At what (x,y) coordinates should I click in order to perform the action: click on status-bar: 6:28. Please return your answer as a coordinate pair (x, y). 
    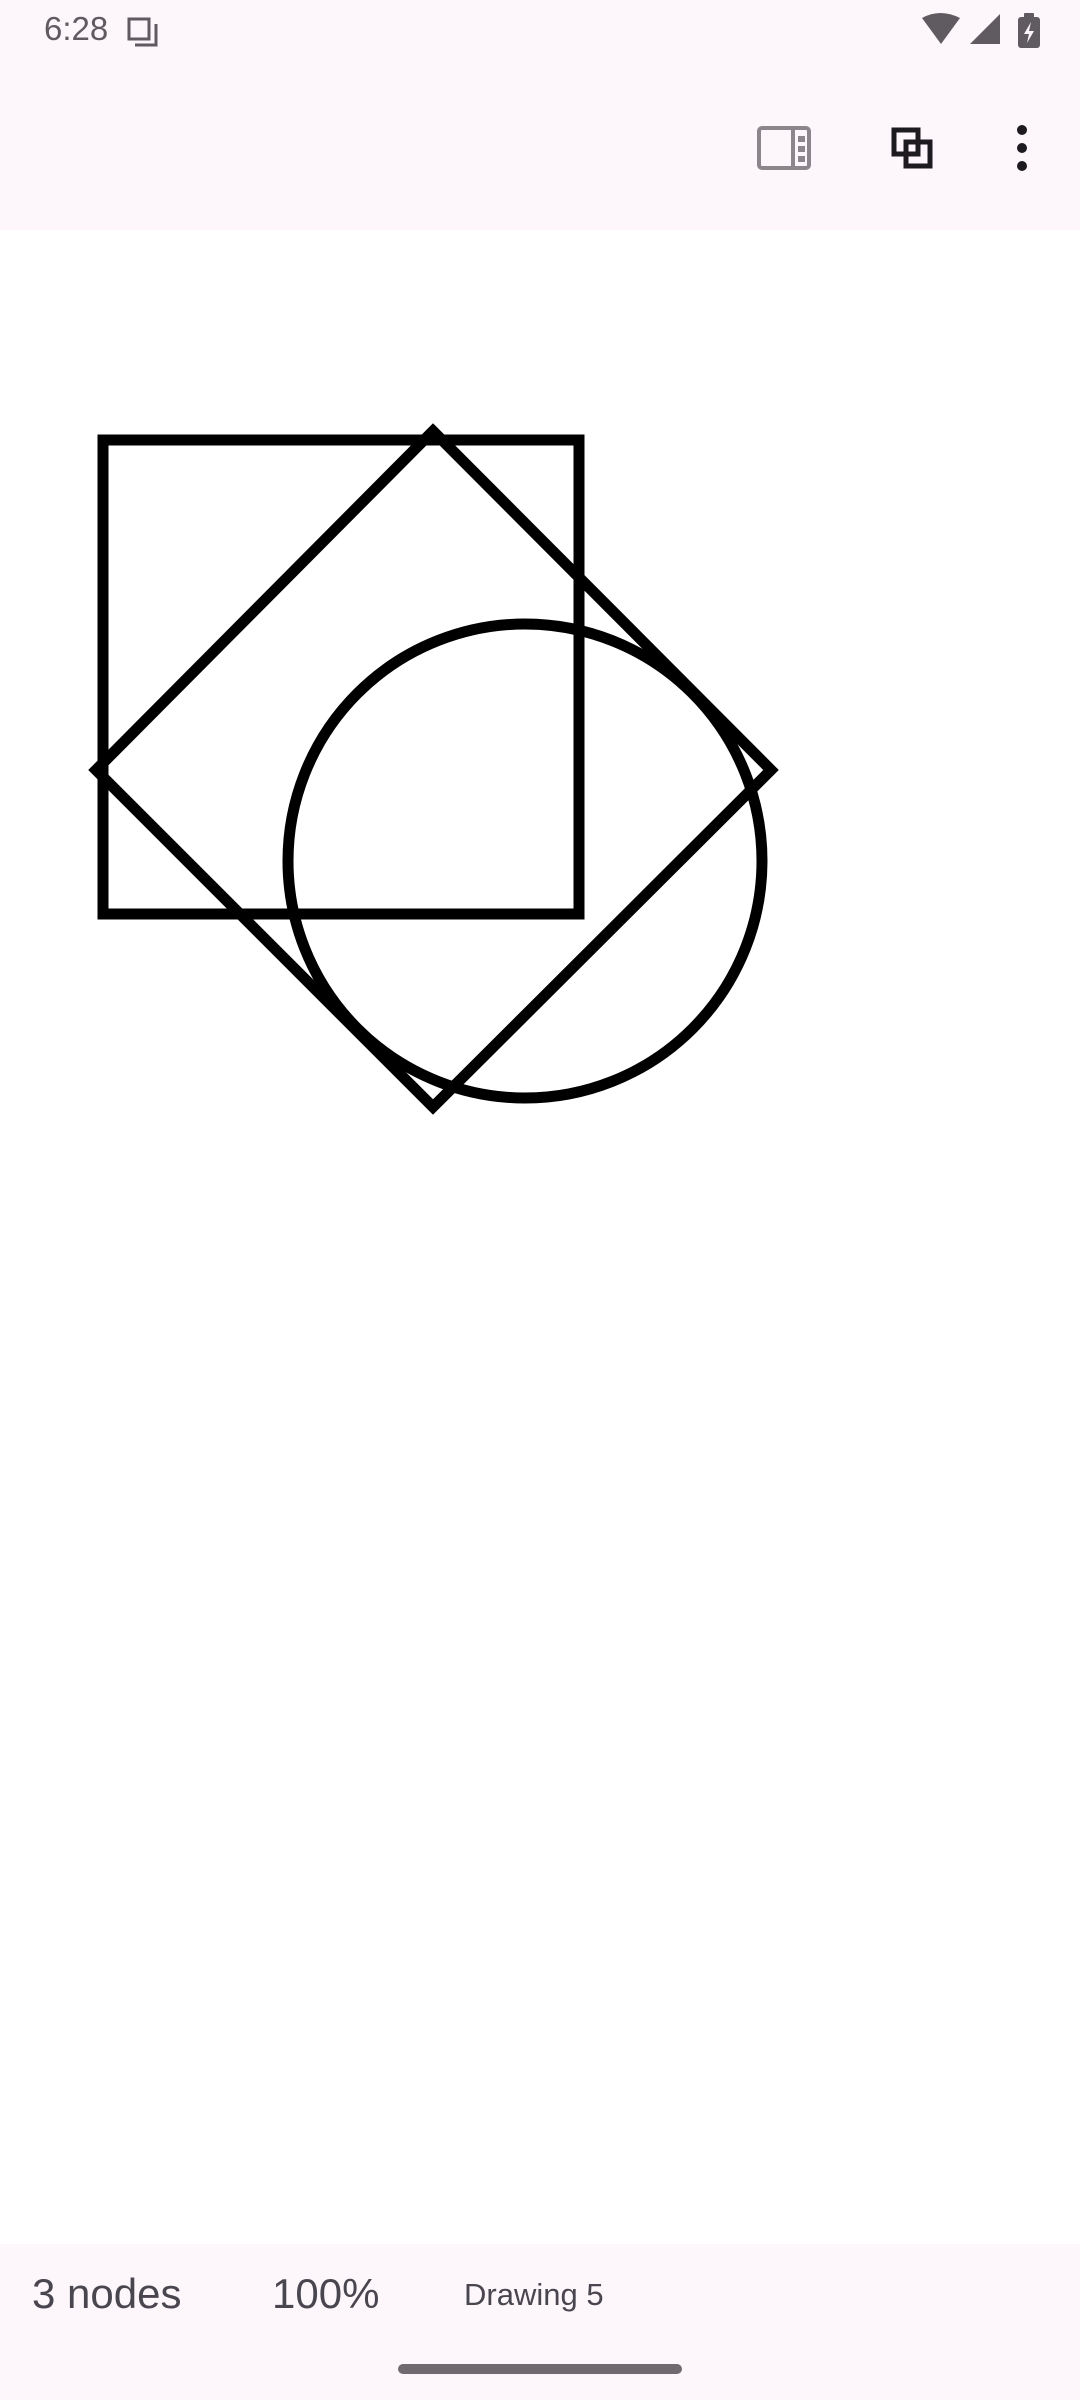
    Looking at the image, I should click on (540, 31).